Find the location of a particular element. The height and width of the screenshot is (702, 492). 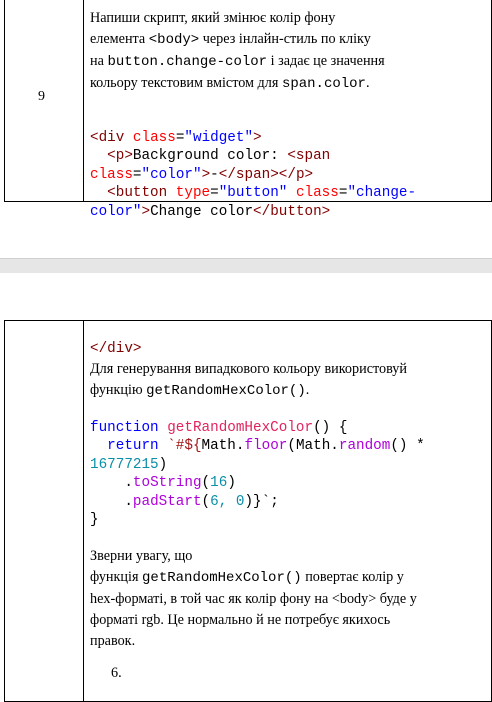

code-line: <button type="button" class="change- is located at coordinates (253, 193).